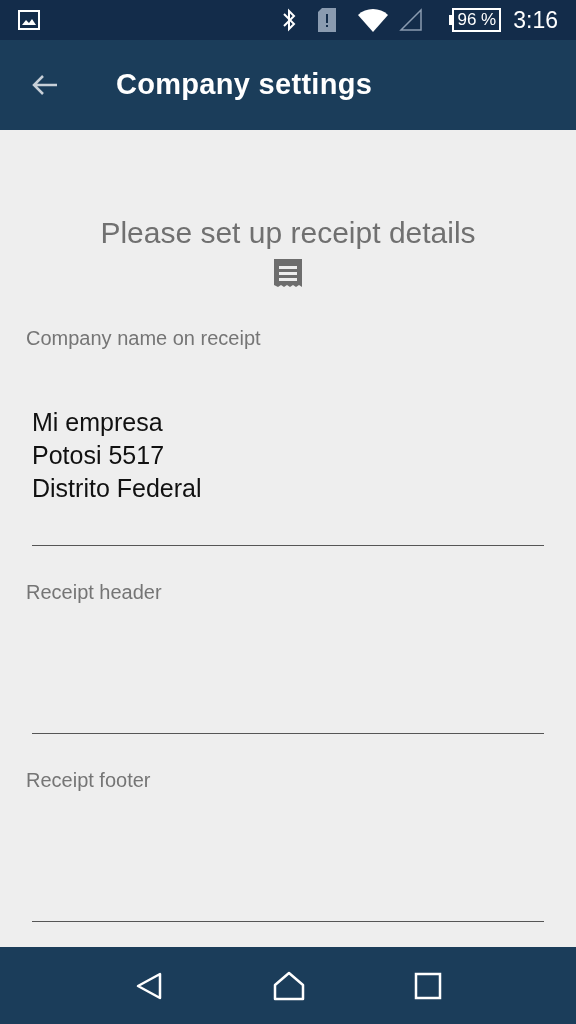 The height and width of the screenshot is (1024, 576). I want to click on home-icon, so click(289, 985).